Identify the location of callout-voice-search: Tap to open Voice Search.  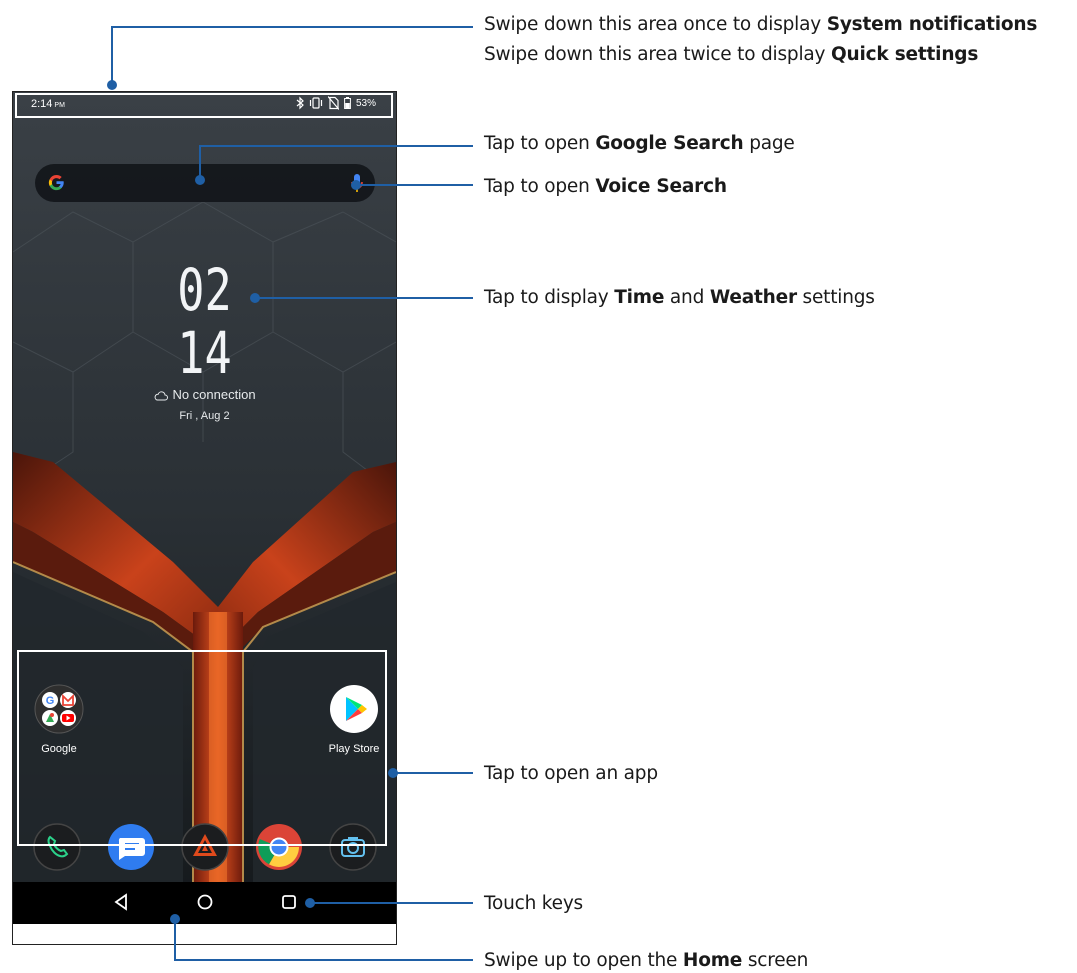
(605, 186).